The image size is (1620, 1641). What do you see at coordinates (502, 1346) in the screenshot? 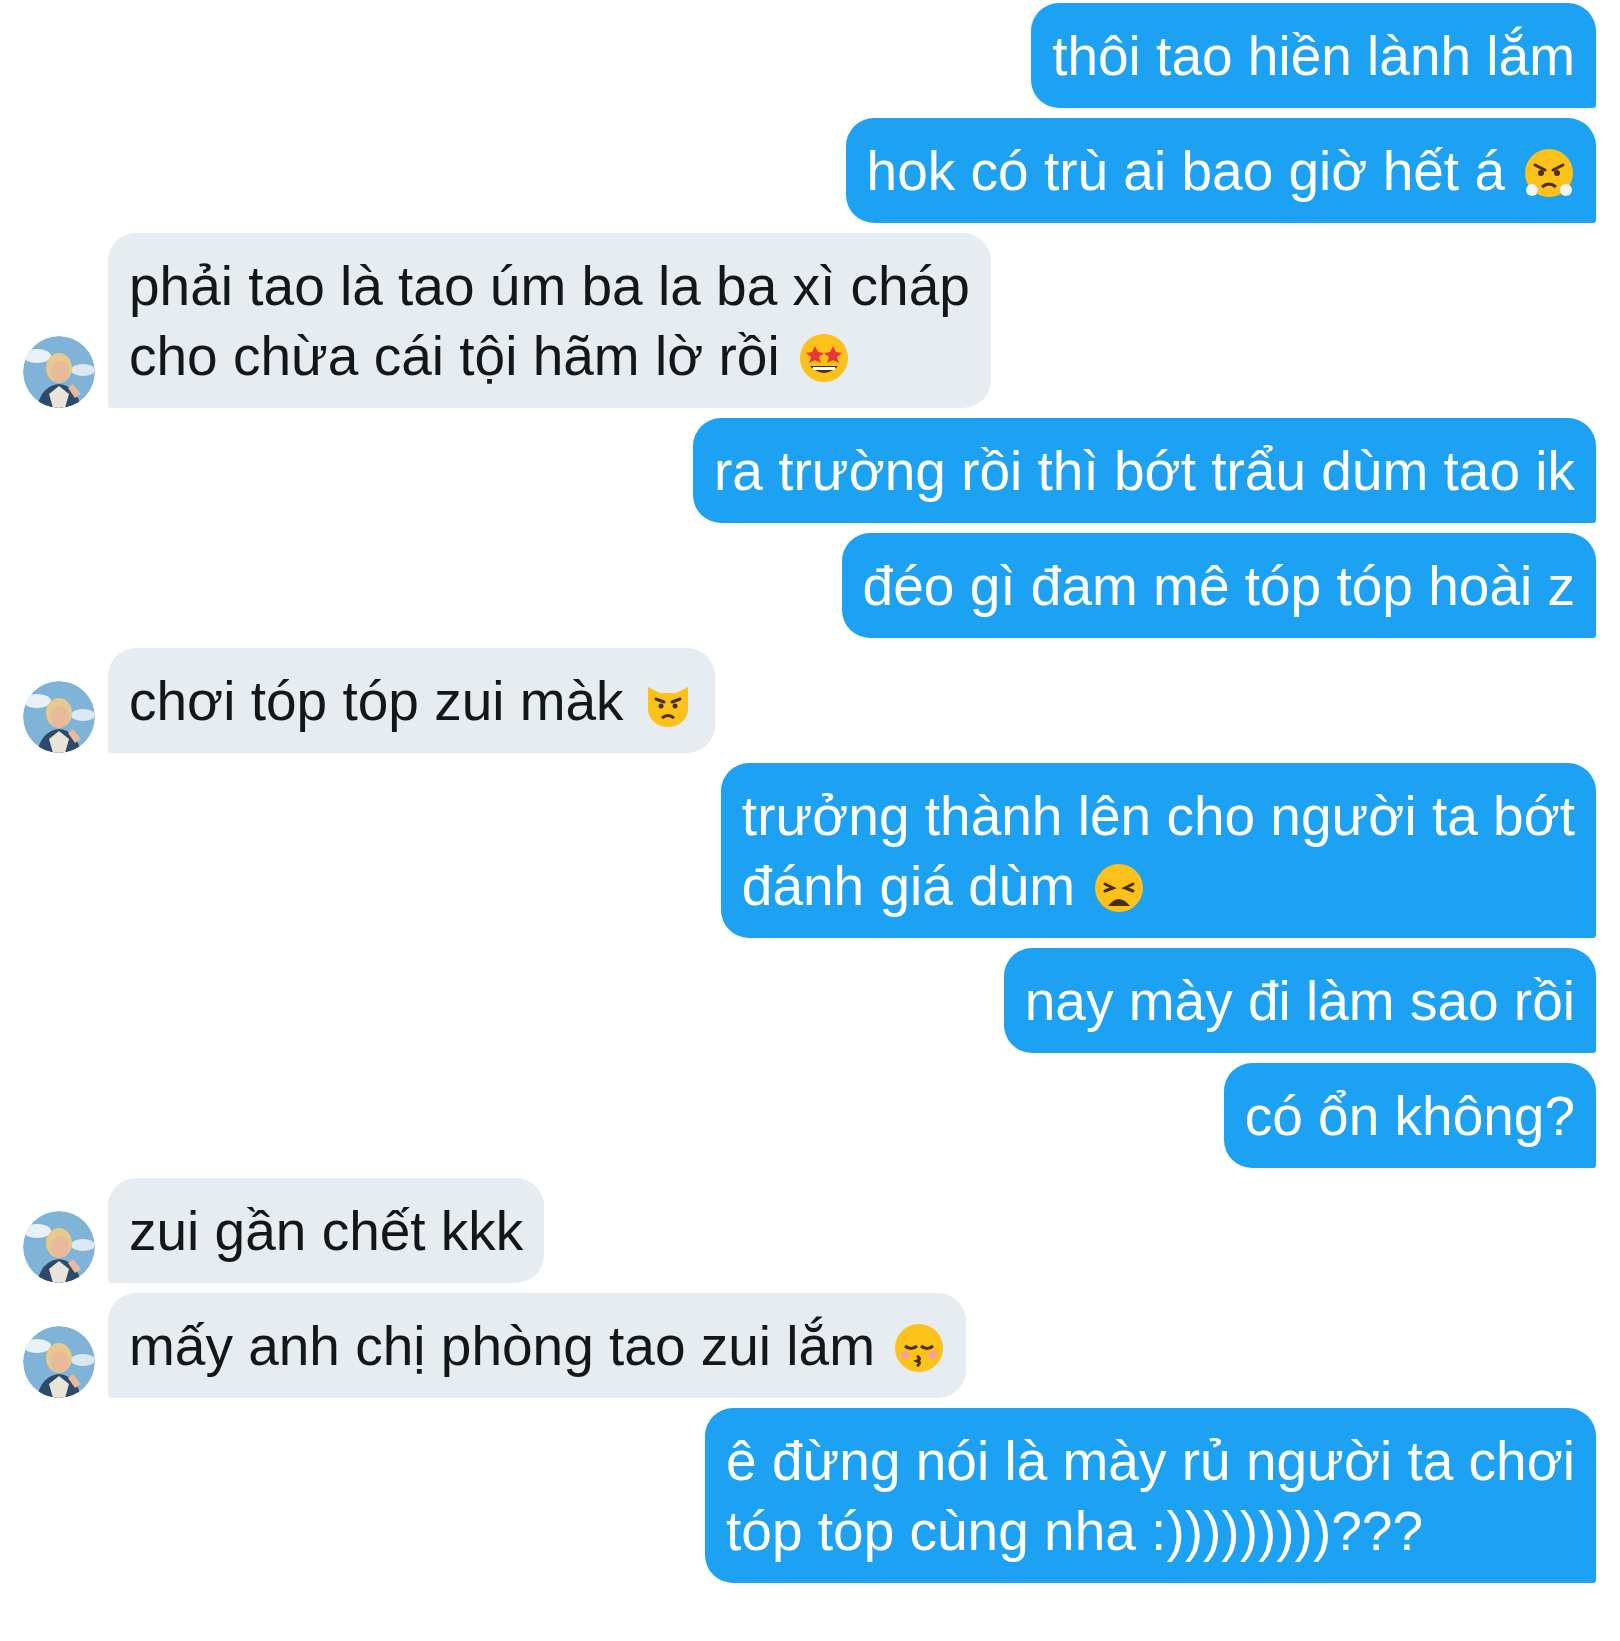
I see `message-text: mấy anh chị phòng tao zui lắm` at bounding box center [502, 1346].